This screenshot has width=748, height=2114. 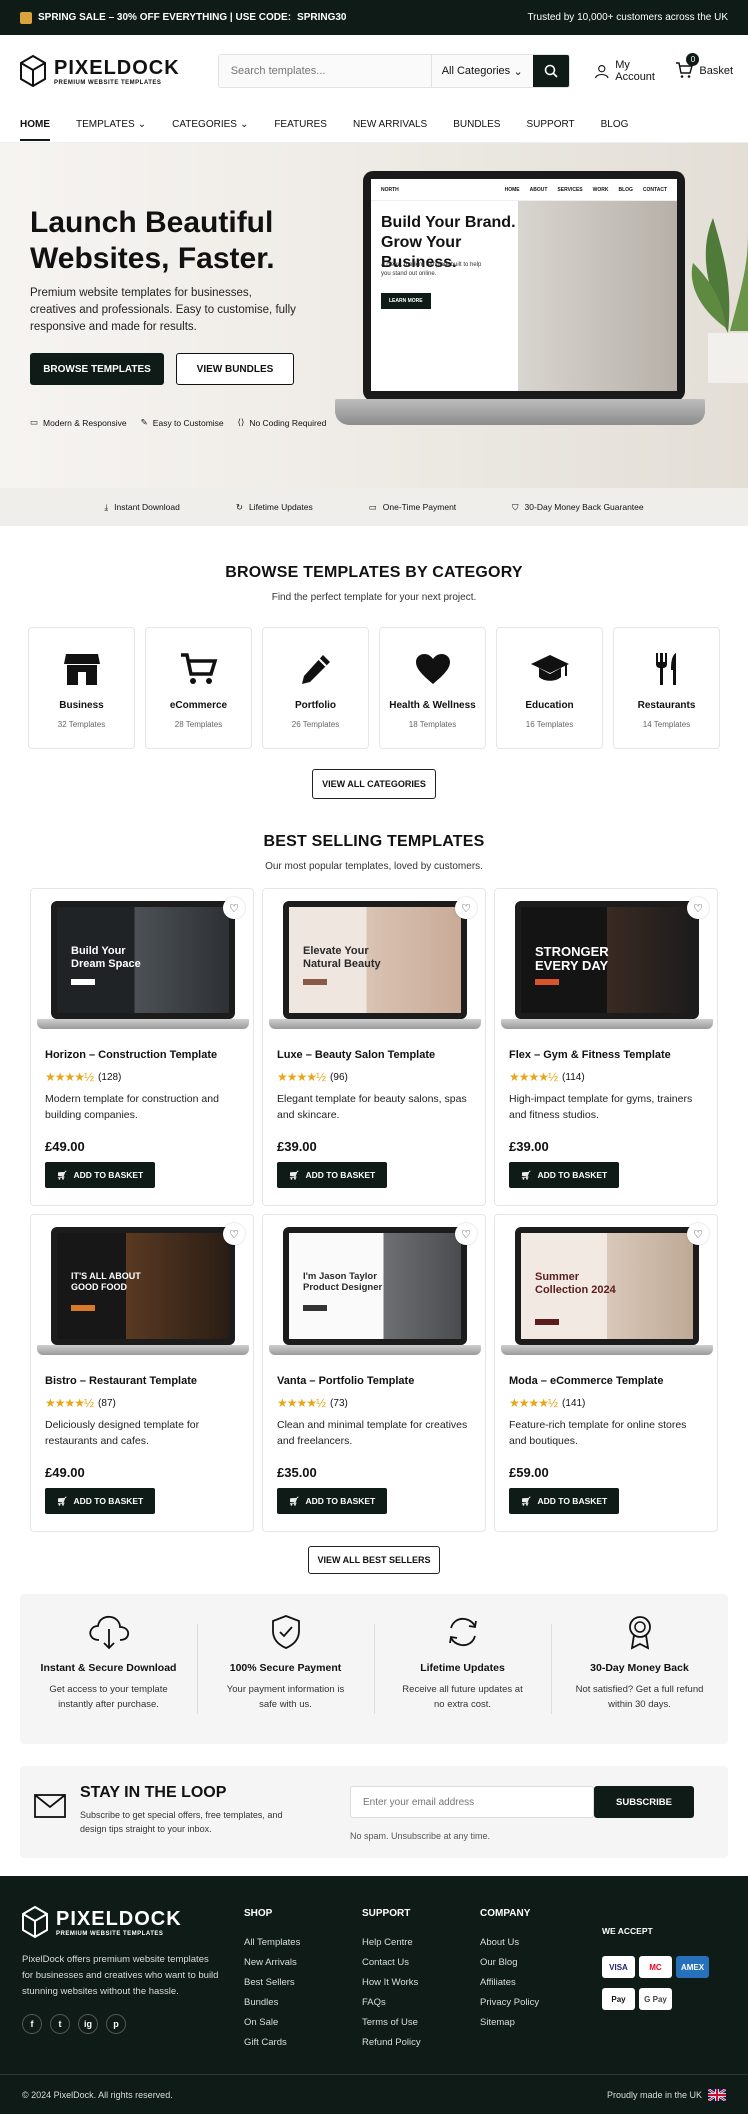 What do you see at coordinates (300, 124) in the screenshot?
I see `nav-features: FEATURES` at bounding box center [300, 124].